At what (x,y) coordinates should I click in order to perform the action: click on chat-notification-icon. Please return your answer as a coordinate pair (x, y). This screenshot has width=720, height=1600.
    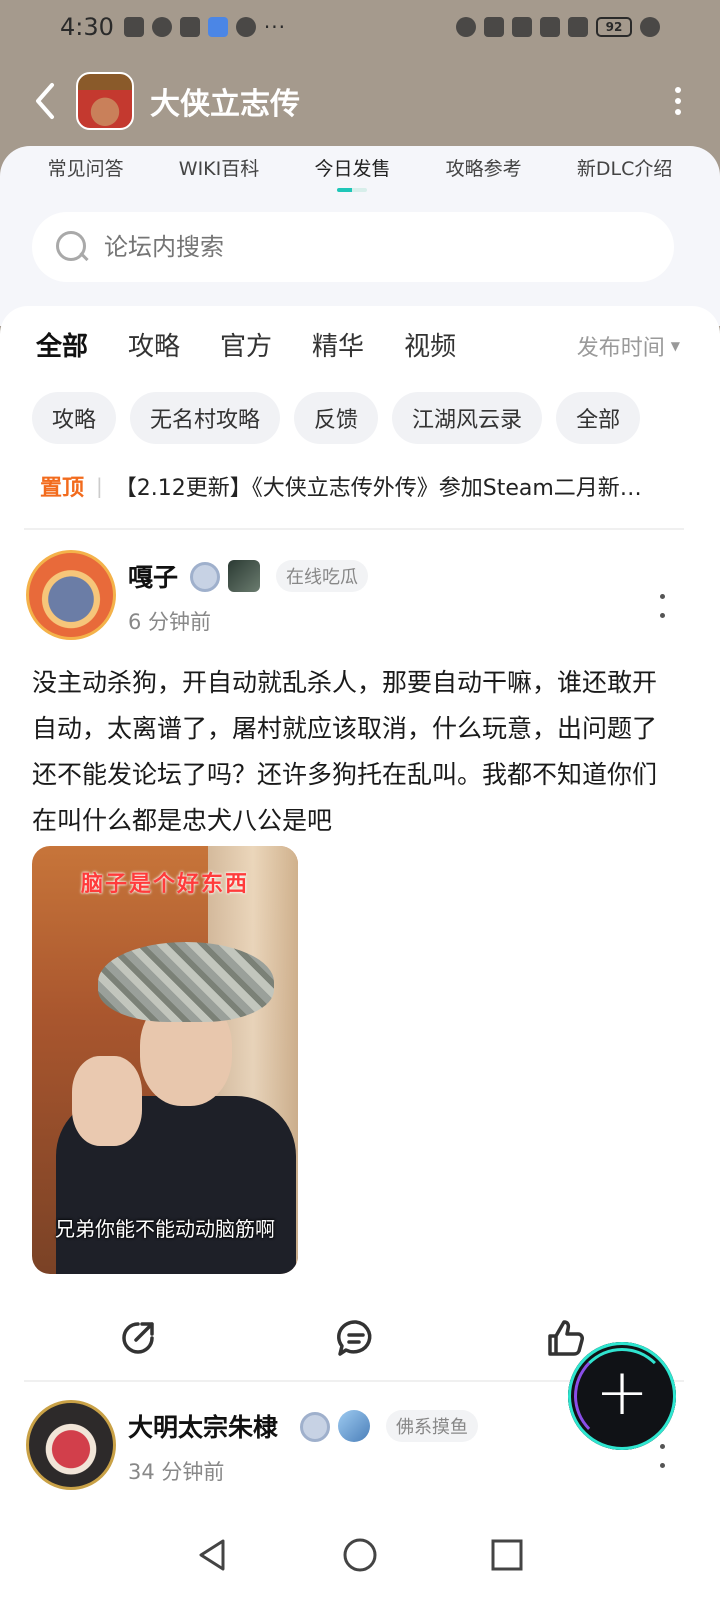
    Looking at the image, I should click on (245, 27).